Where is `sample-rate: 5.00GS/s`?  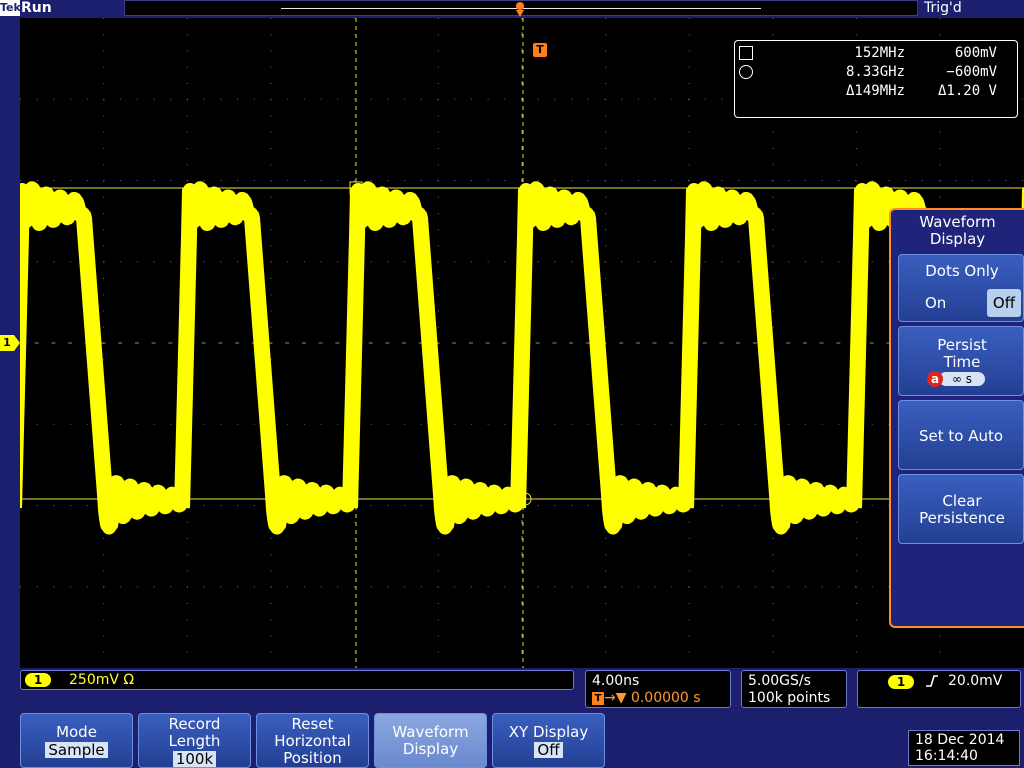 sample-rate: 5.00GS/s is located at coordinates (779, 681).